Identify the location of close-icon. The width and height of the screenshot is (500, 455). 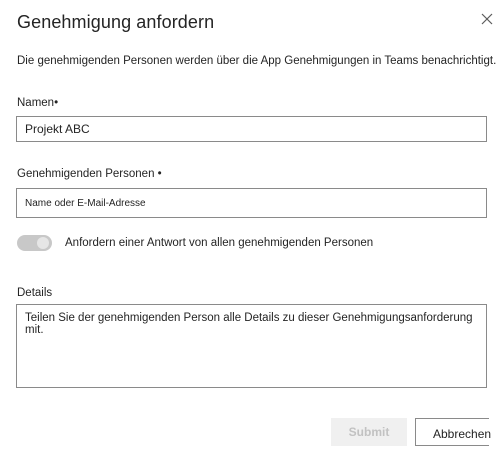
(487, 19).